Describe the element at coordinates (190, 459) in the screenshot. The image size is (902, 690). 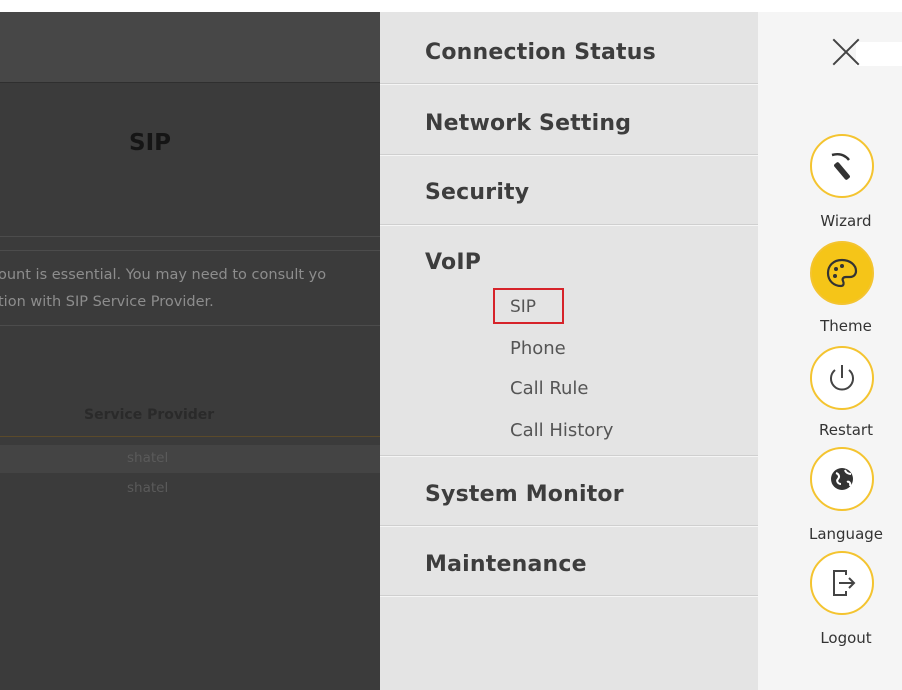
I see `table-row` at that location.